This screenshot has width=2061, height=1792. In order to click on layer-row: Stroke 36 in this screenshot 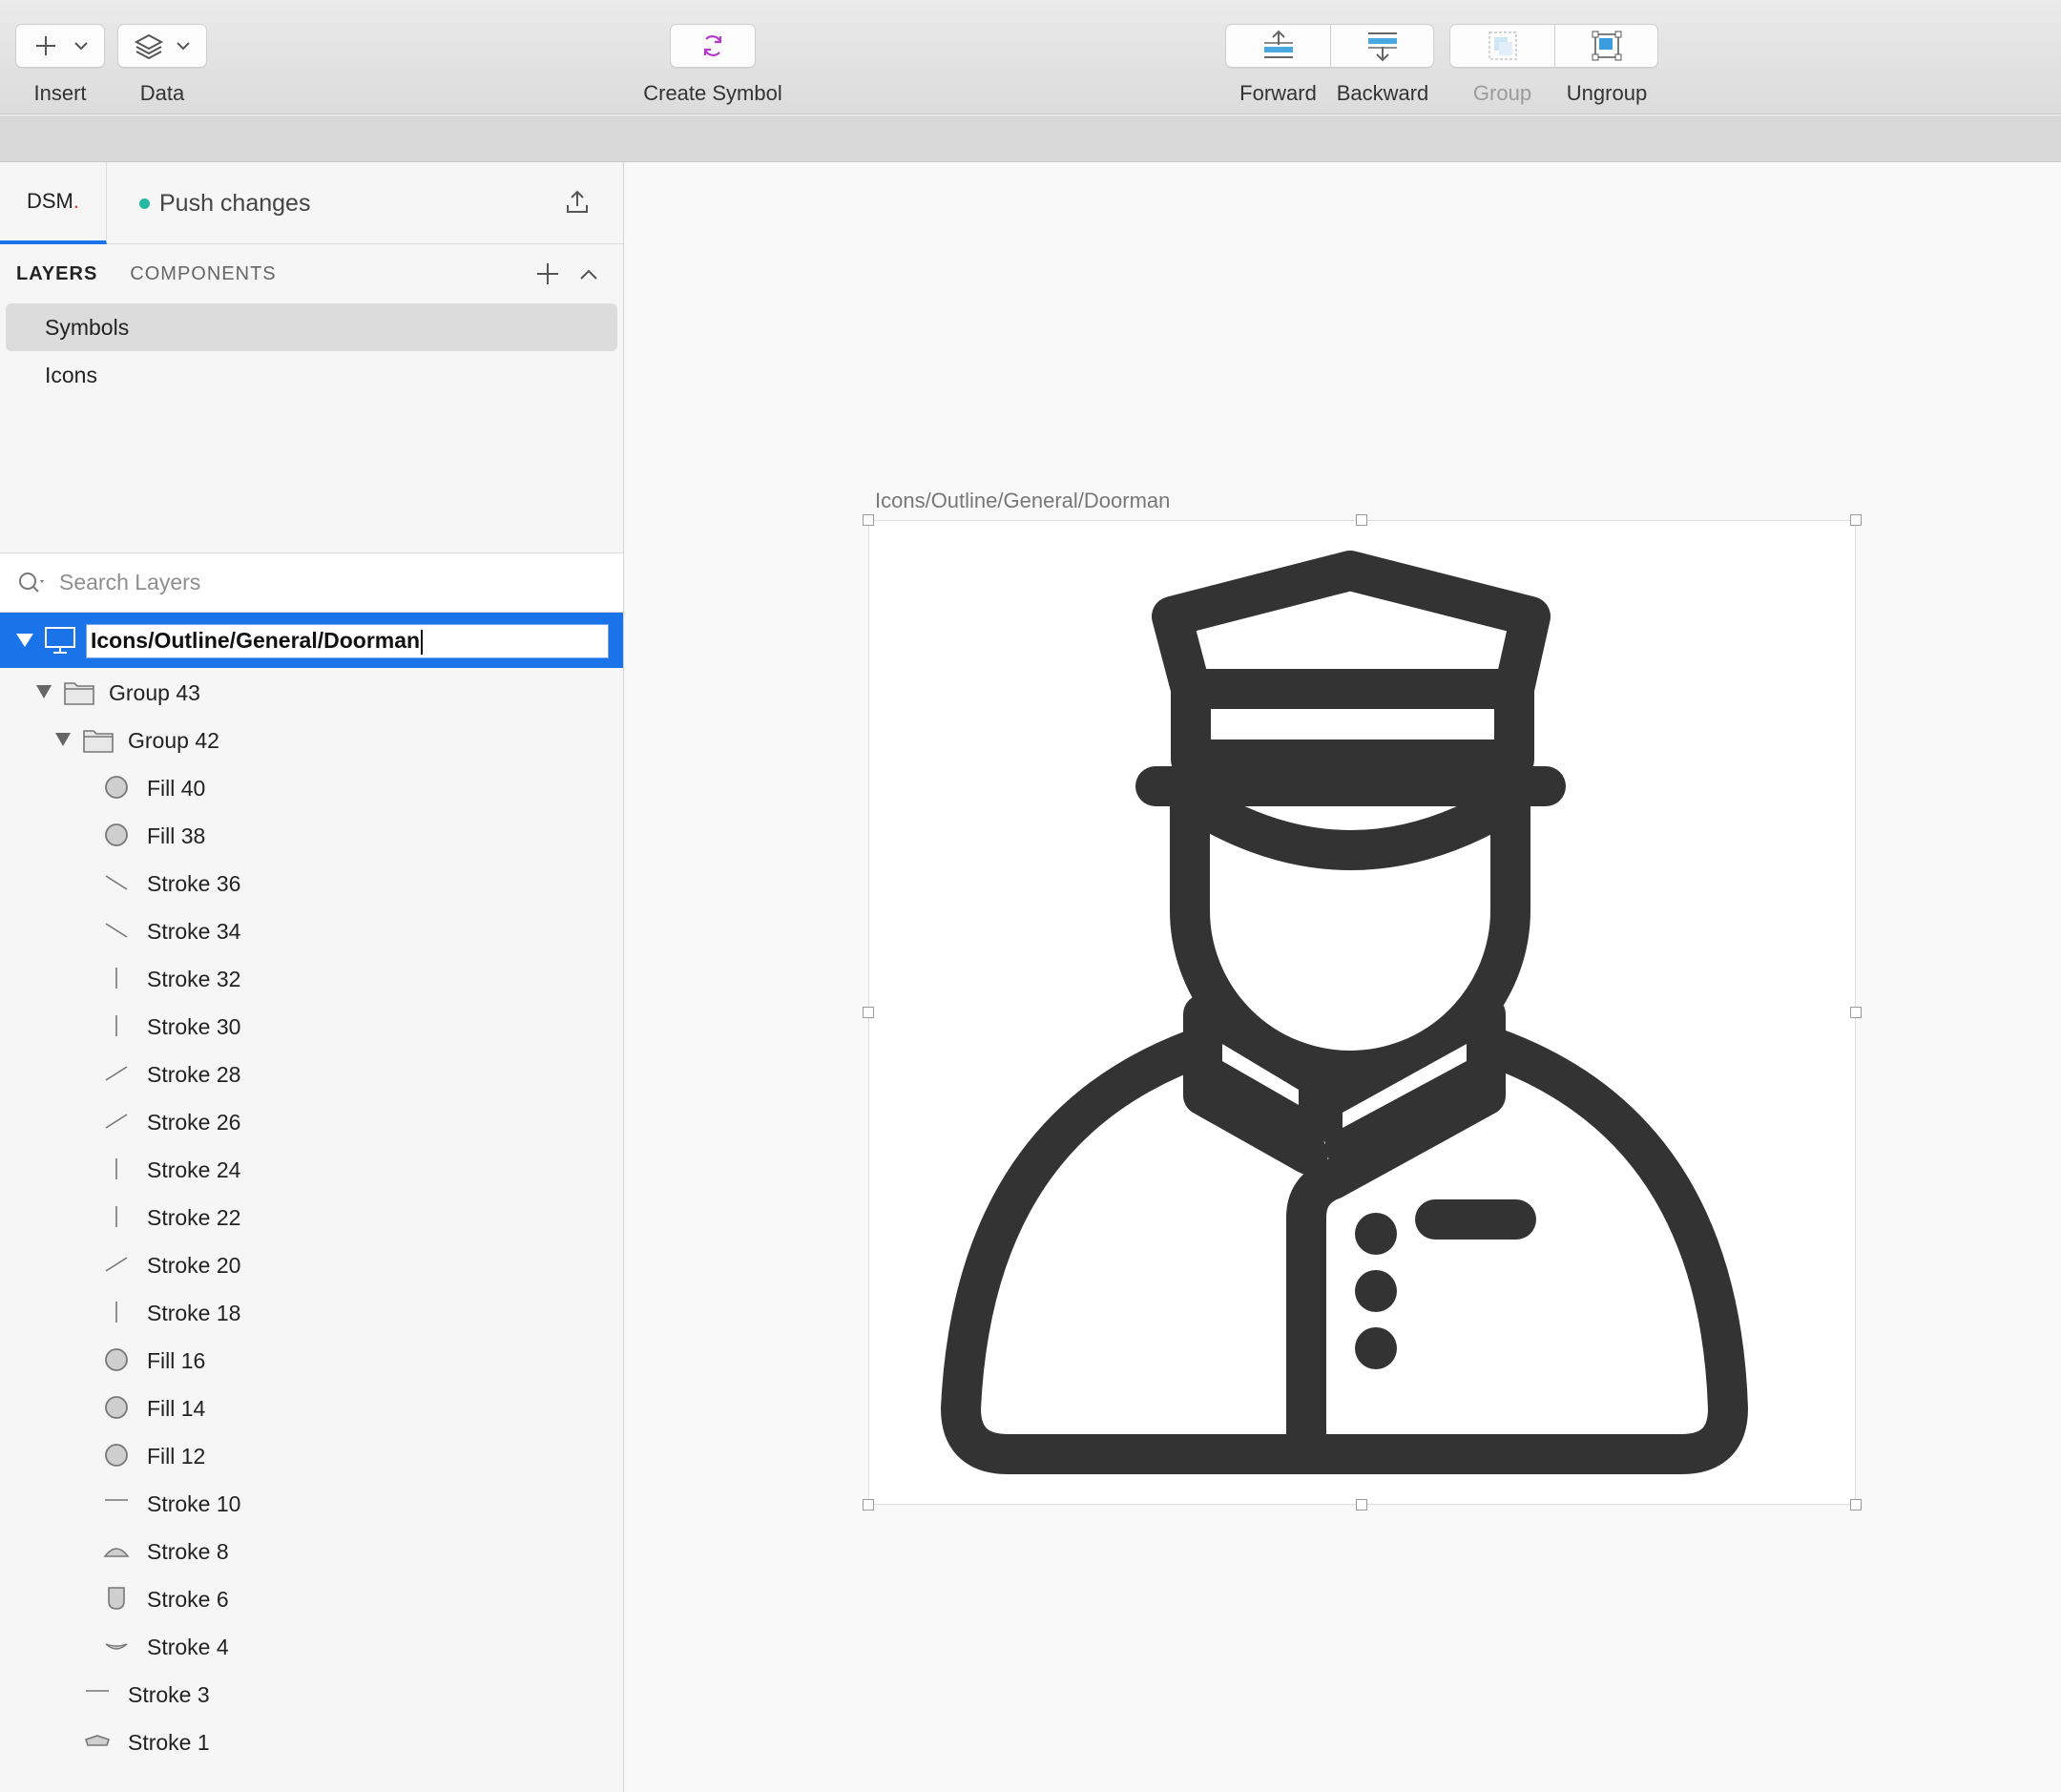, I will do `click(311, 882)`.